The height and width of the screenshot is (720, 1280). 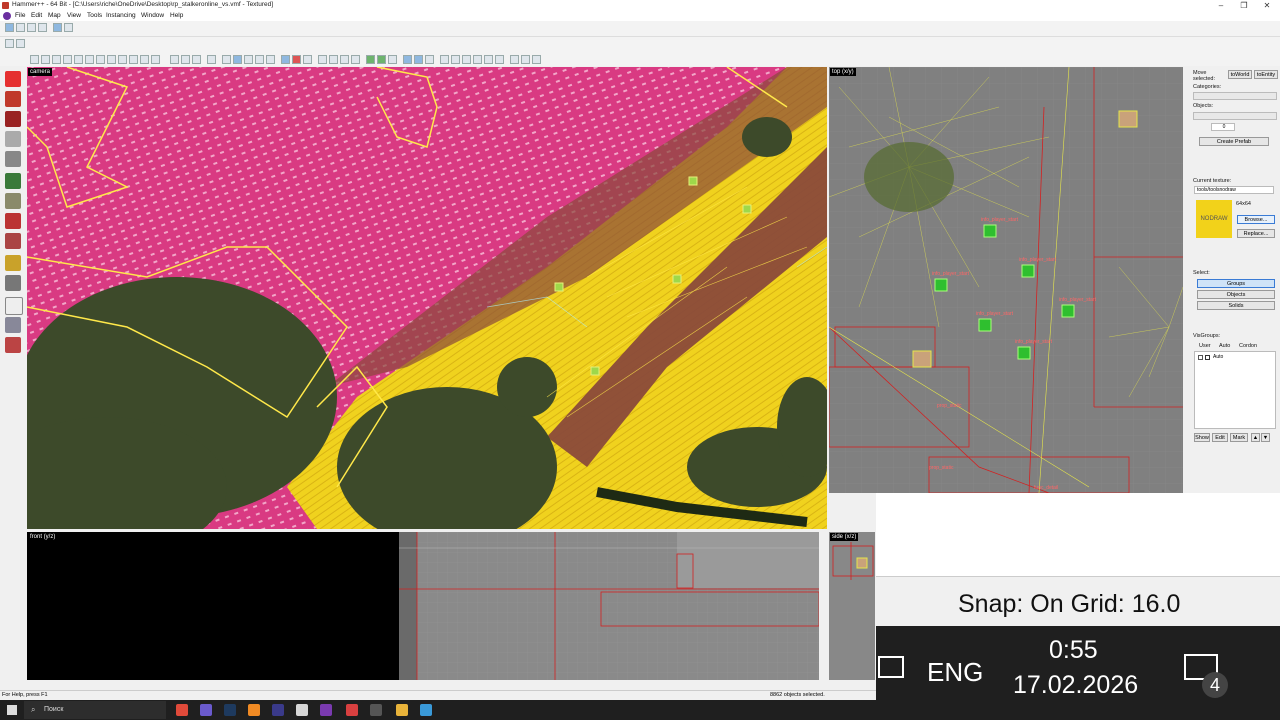 What do you see at coordinates (381, 59) in the screenshot?
I see `visgroup-icon` at bounding box center [381, 59].